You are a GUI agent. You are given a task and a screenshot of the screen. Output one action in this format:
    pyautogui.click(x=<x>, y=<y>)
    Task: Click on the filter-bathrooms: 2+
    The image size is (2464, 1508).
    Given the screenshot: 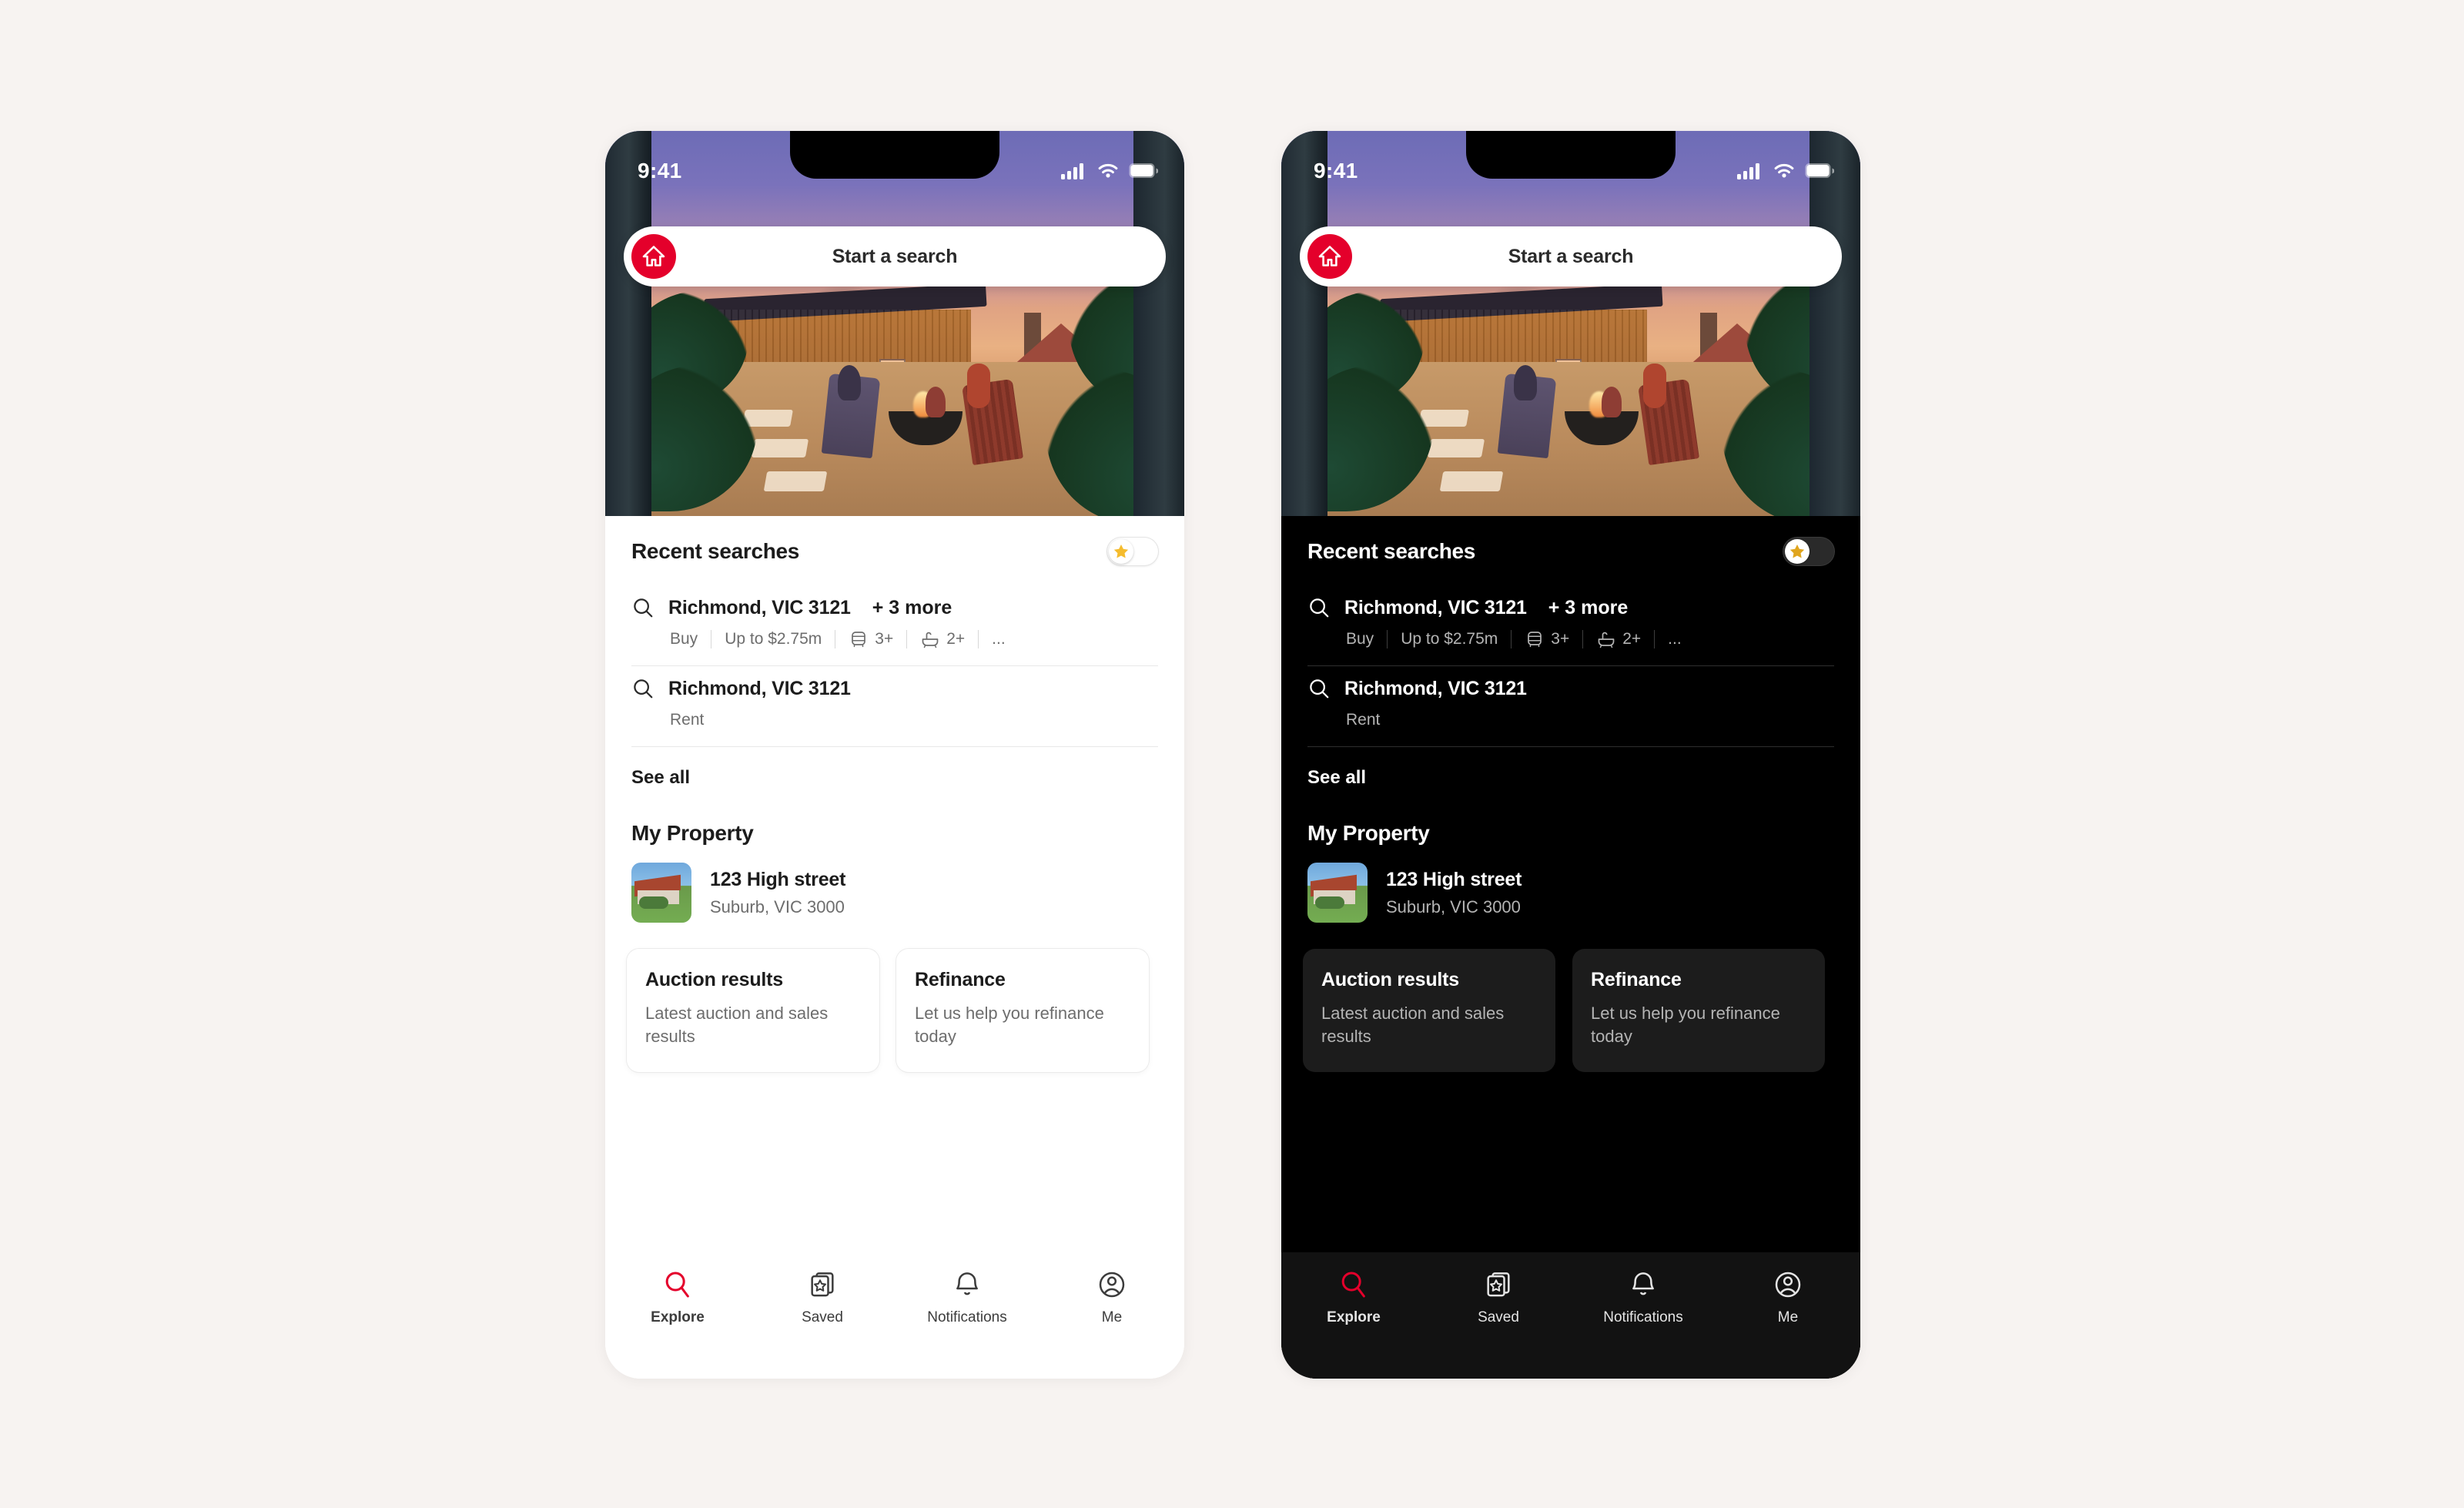 What is the action you would take?
    pyautogui.click(x=942, y=639)
    